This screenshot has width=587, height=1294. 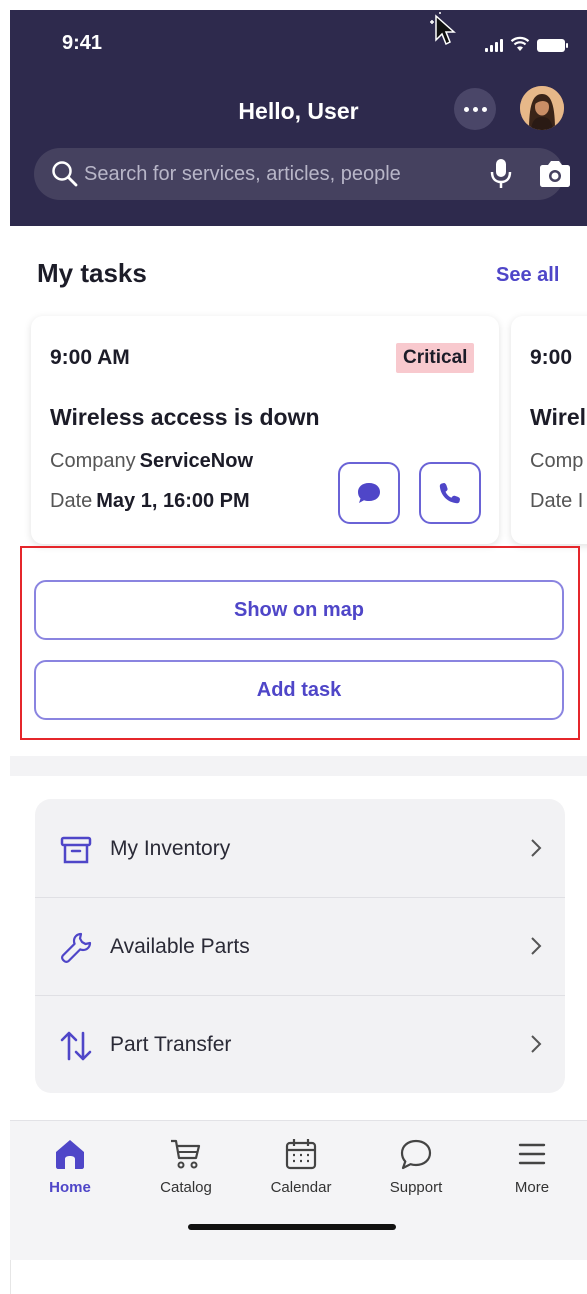 I want to click on tab-calendar: Calendar, so click(x=301, y=1166).